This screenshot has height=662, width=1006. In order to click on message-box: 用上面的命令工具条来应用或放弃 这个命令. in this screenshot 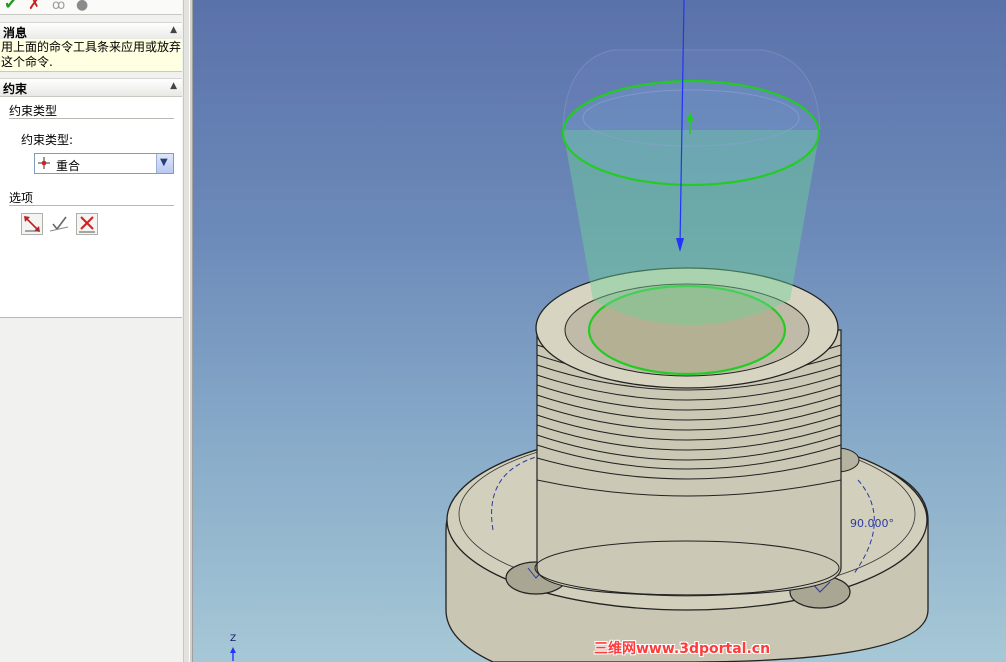, I will do `click(91, 55)`.